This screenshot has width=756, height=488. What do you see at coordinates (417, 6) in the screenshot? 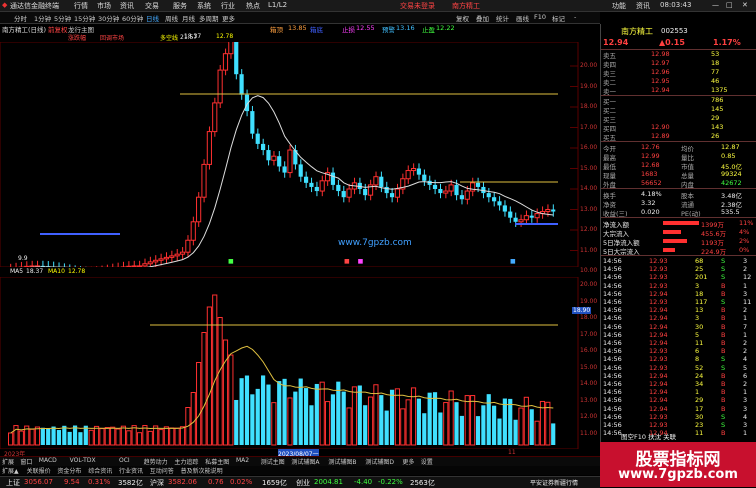
I see `login-status: 交易未登录` at bounding box center [417, 6].